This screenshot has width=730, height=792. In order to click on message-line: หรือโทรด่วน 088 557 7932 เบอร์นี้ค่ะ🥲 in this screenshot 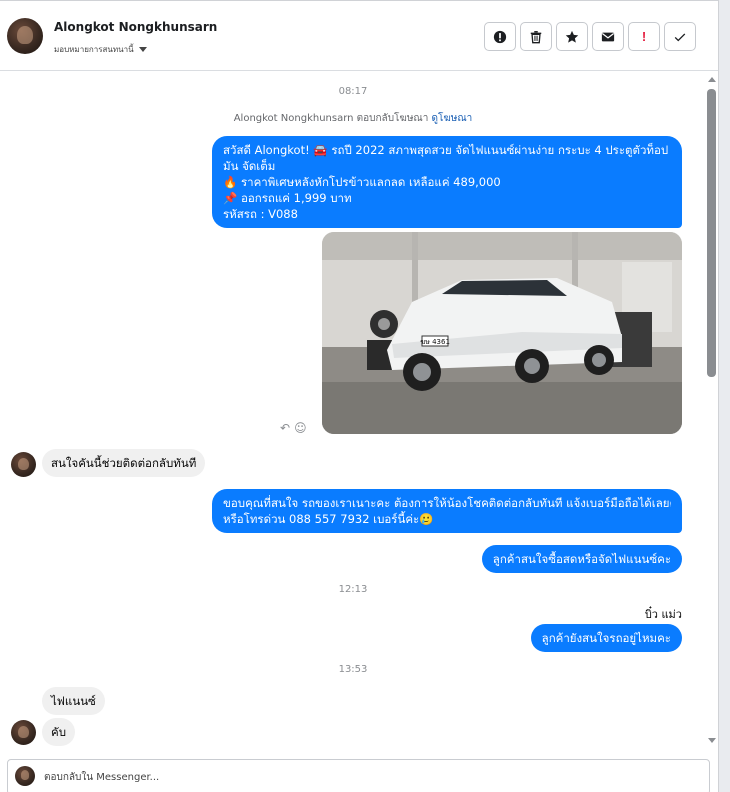, I will do `click(328, 519)`.